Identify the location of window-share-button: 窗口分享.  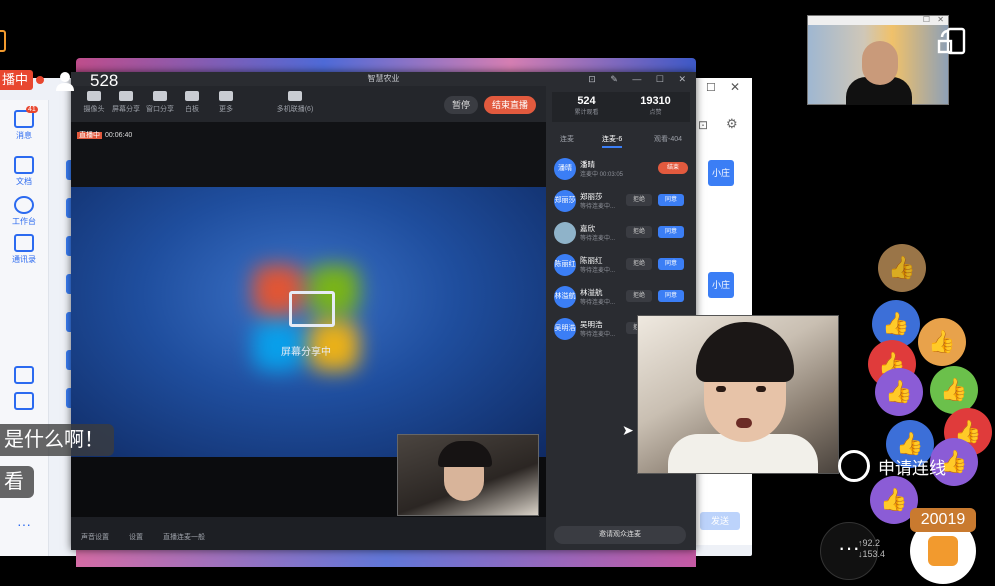
(160, 102).